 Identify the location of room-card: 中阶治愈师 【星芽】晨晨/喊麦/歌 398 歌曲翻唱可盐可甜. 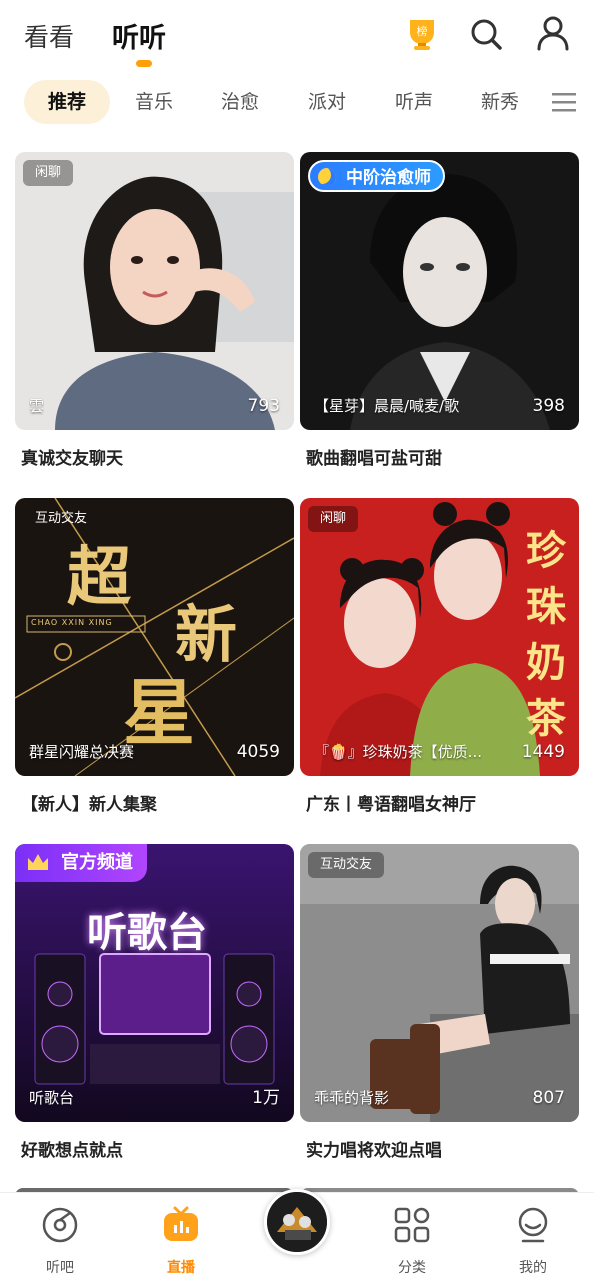
(439, 310).